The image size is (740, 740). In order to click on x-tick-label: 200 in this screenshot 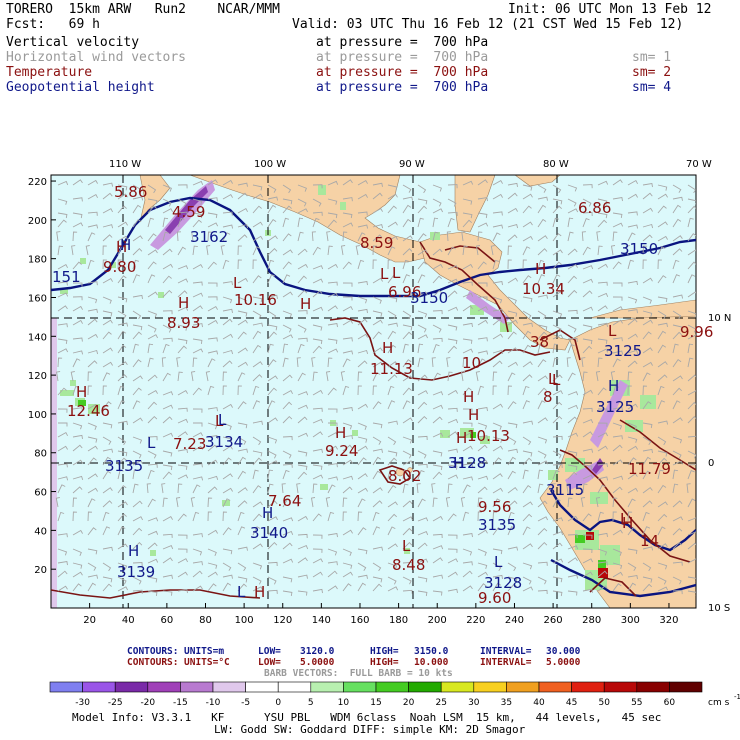, I will do `click(437, 620)`.